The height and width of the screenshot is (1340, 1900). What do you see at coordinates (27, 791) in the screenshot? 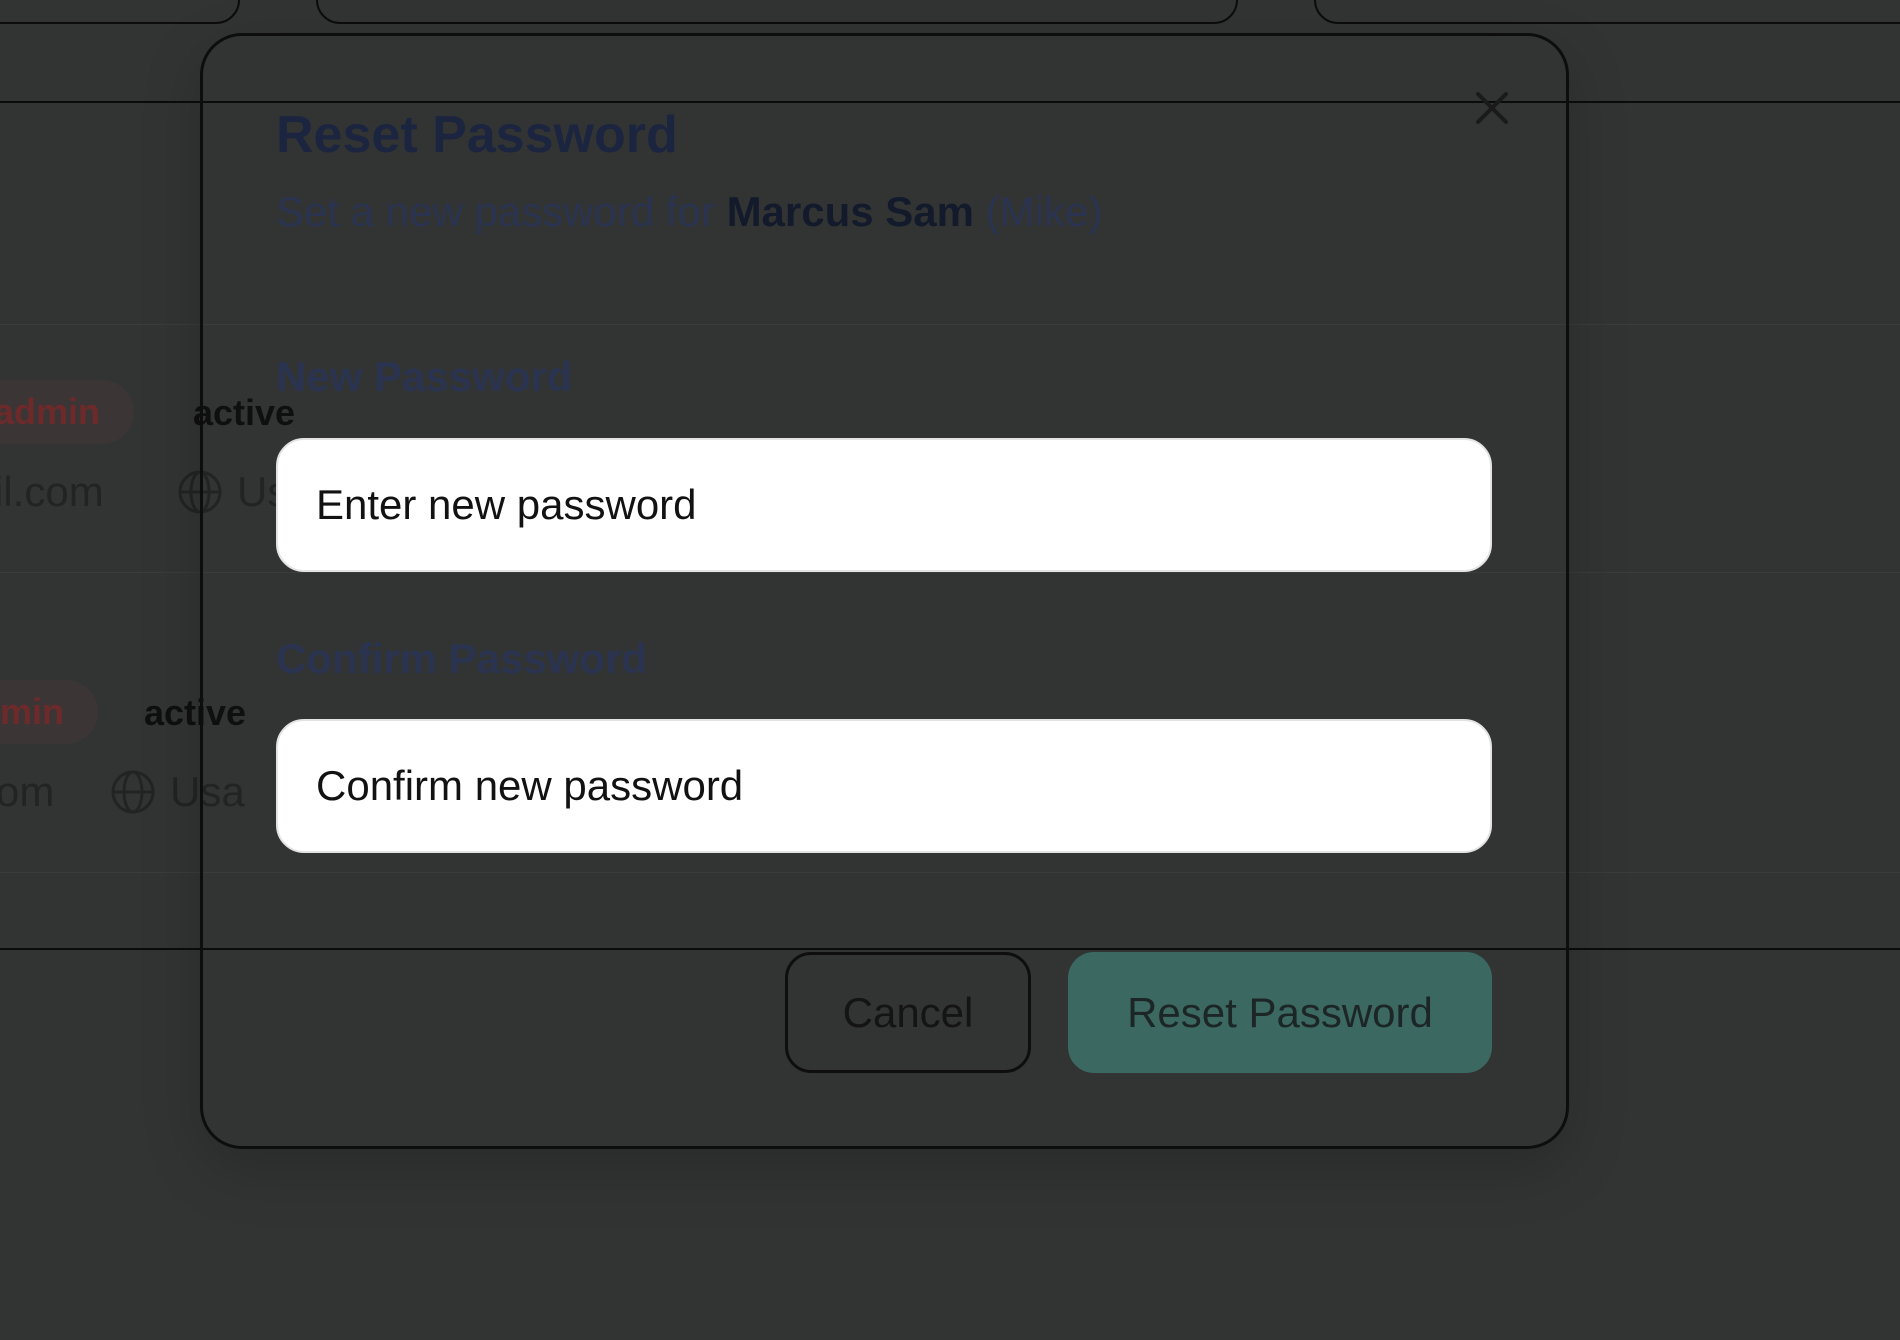
I see `email-text: om` at bounding box center [27, 791].